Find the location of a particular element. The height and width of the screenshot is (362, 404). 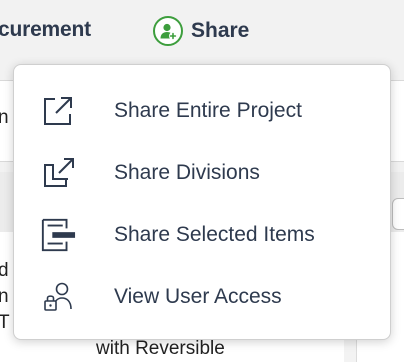

menu-item-view-user-access: View User Access is located at coordinates (202, 297).